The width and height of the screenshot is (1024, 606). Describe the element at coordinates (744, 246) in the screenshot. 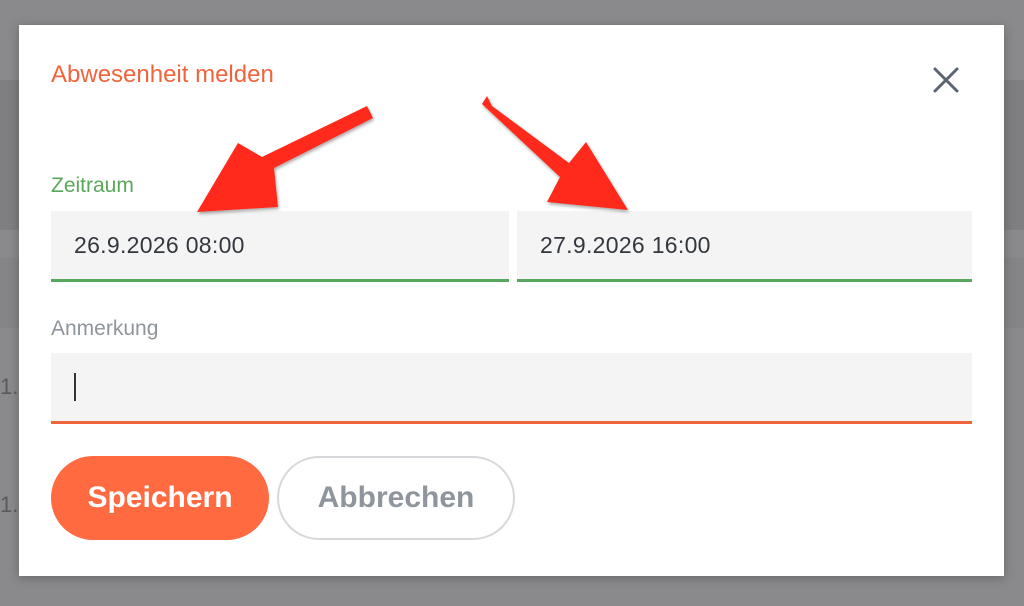

I see `end-datetime-input: 27.9.2026 16:00` at that location.